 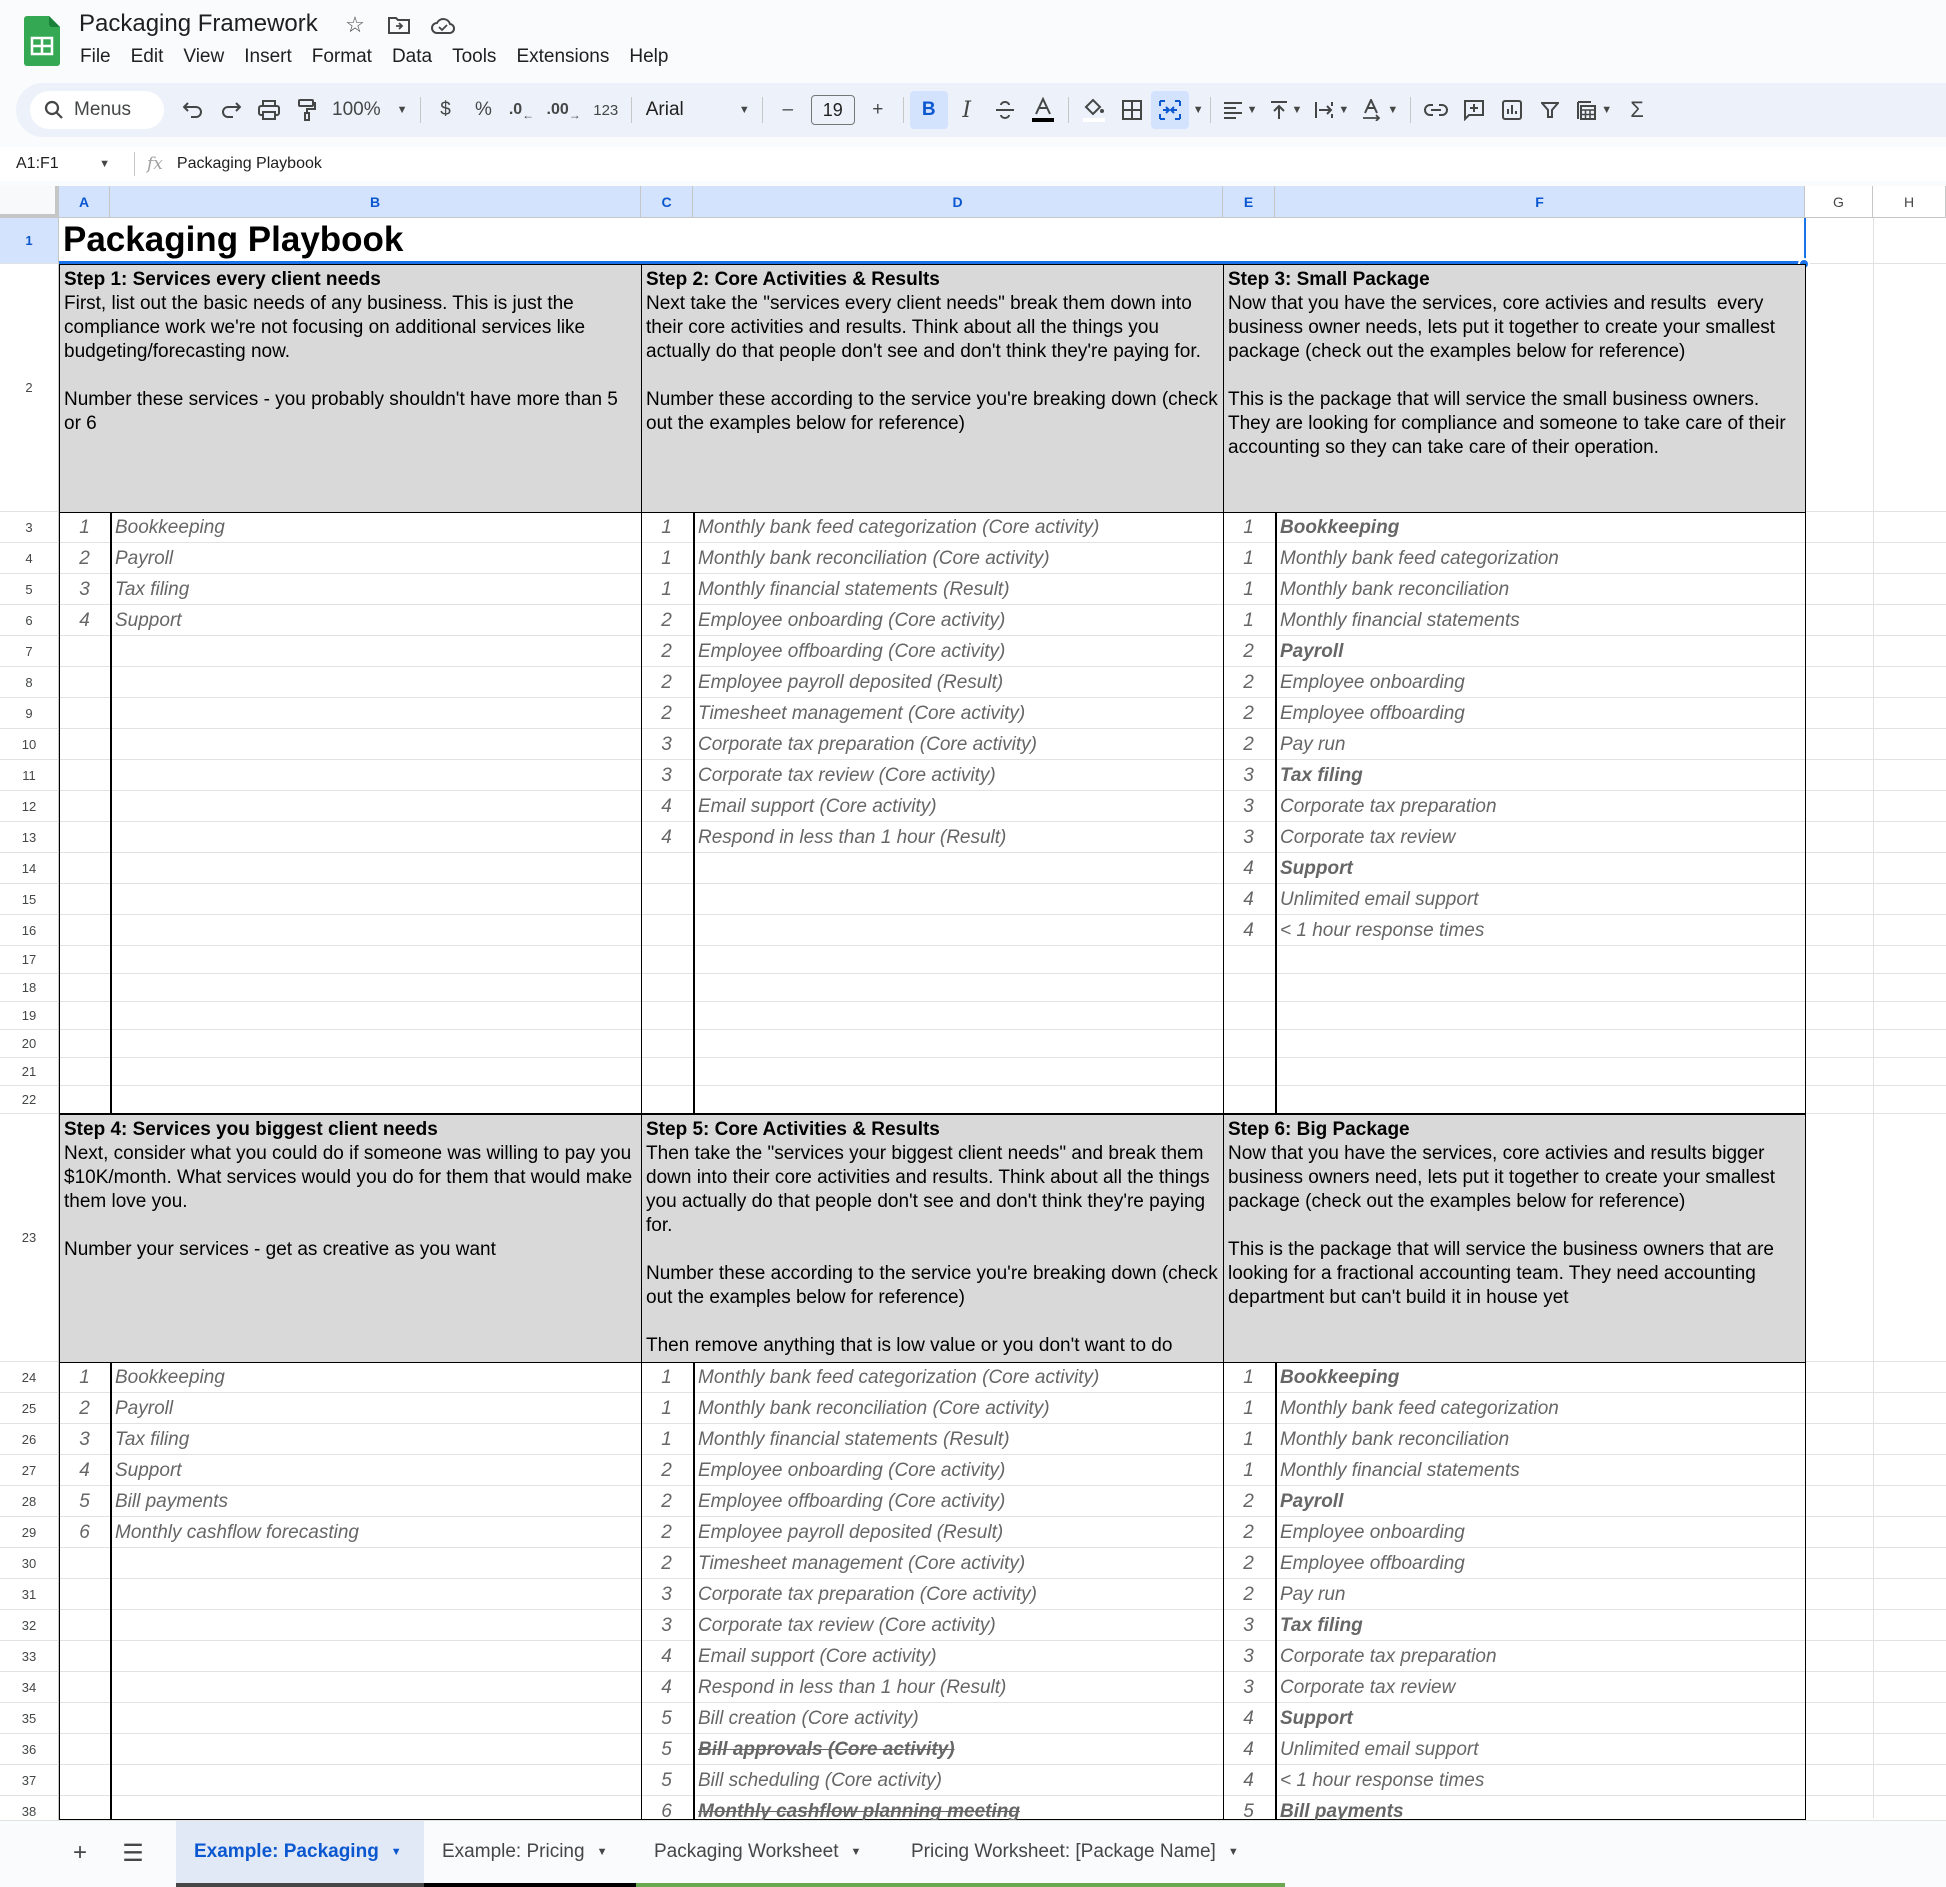 I want to click on service-number: 1, so click(x=84, y=527).